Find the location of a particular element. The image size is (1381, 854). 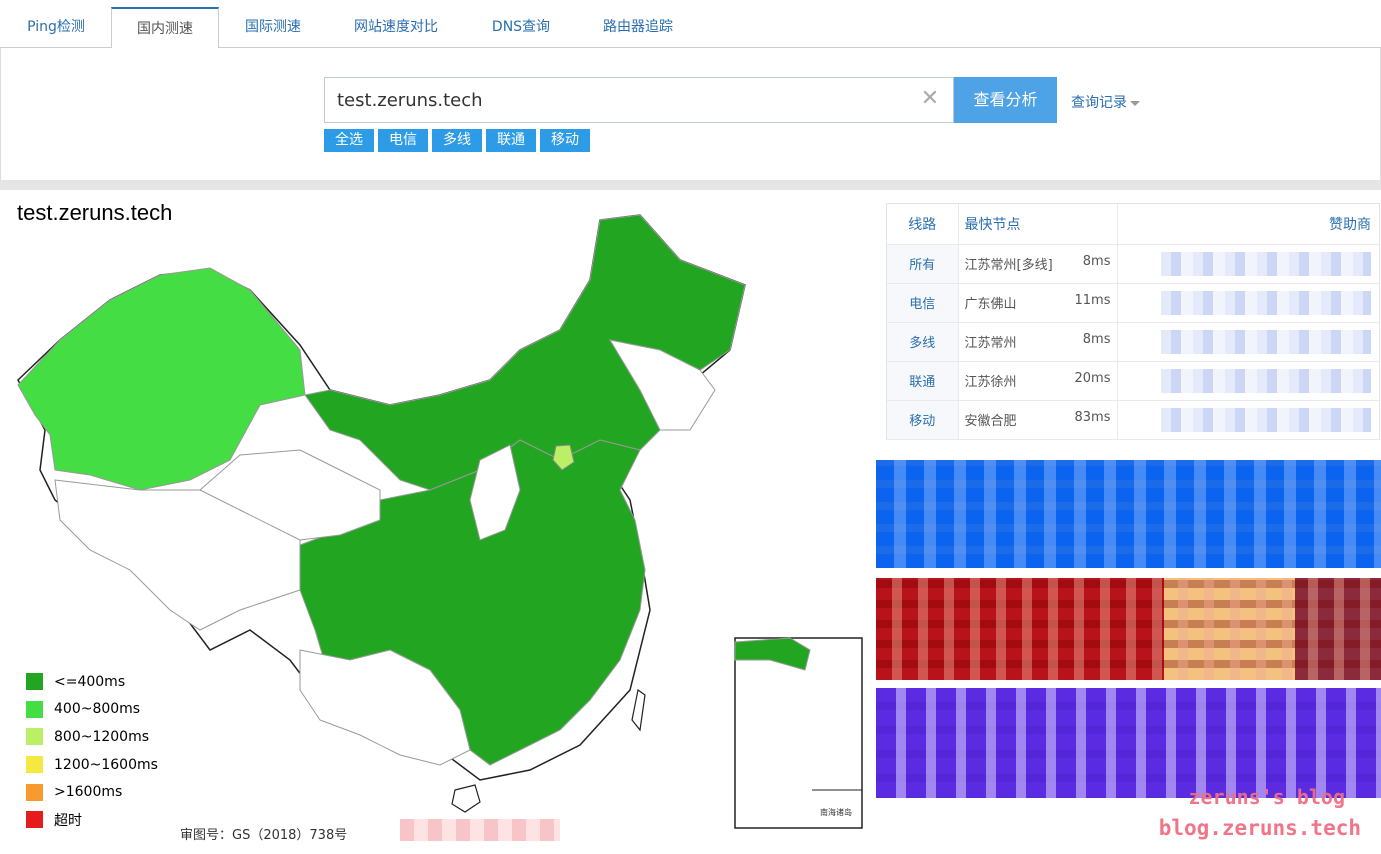

tab-dns-query: DNS查询 is located at coordinates (521, 27).